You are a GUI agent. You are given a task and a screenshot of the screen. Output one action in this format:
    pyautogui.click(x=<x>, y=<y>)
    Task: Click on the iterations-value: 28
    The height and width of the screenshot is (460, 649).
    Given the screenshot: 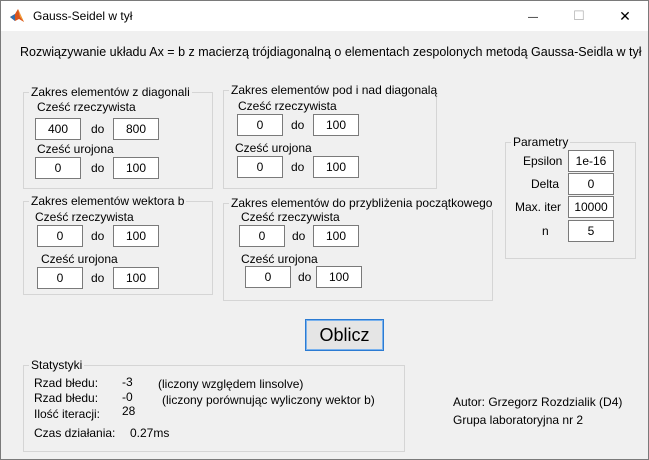 What is the action you would take?
    pyautogui.click(x=129, y=411)
    